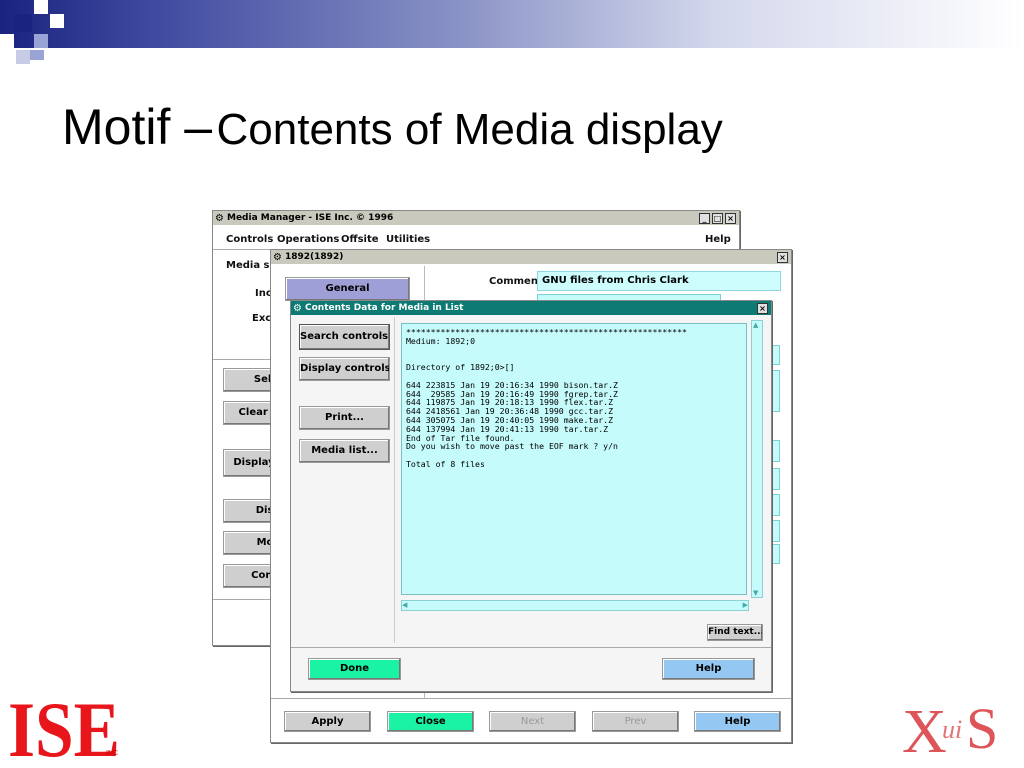  I want to click on media-manager-title: Media Manager - ISE Inc. © 1996, so click(310, 218).